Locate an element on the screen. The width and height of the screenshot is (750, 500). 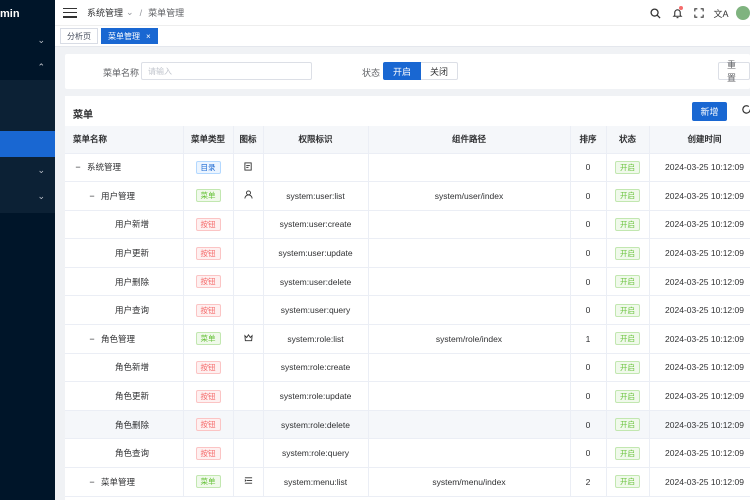
cell-permission: system:role:list is located at coordinates (316, 339).